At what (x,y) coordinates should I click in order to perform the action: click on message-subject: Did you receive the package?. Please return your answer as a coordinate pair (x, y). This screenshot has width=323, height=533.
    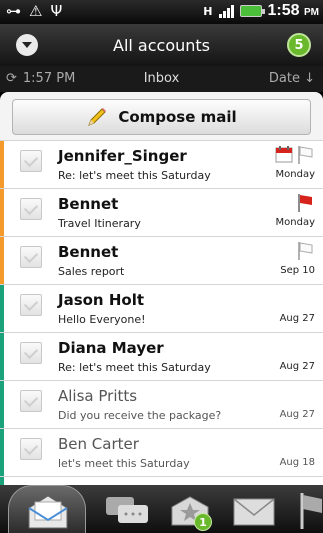
    Looking at the image, I should click on (140, 415).